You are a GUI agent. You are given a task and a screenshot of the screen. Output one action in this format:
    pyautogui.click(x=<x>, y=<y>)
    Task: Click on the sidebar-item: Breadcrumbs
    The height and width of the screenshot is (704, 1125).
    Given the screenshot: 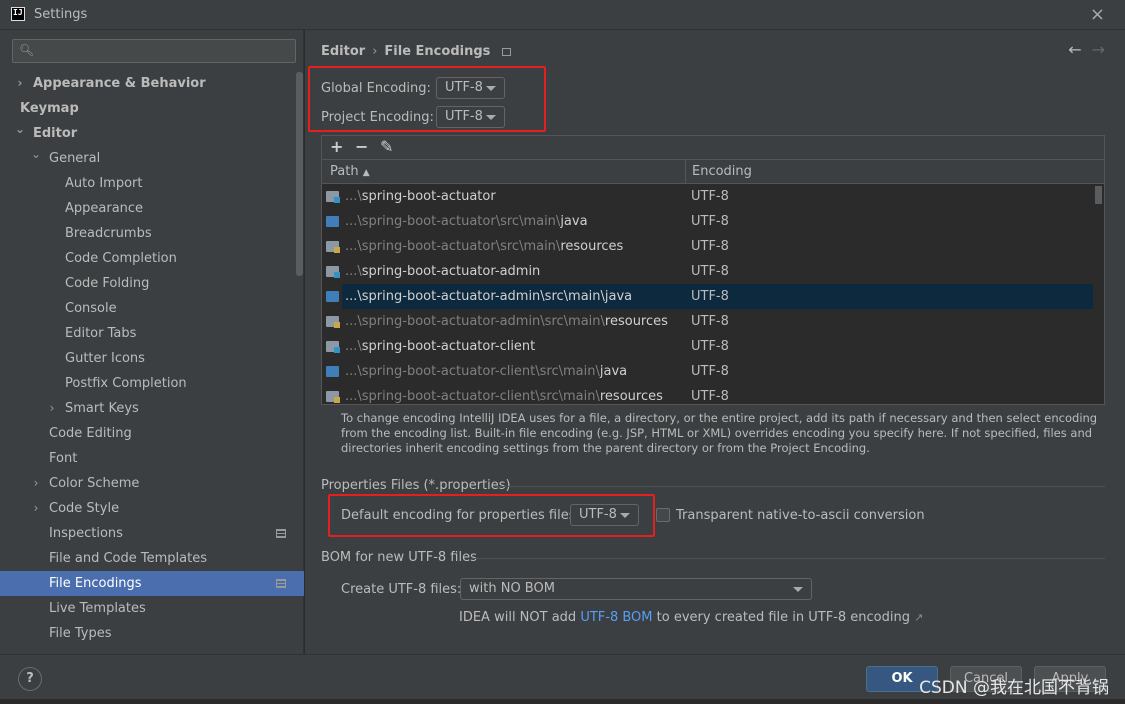 What is the action you would take?
    pyautogui.click(x=147, y=233)
    